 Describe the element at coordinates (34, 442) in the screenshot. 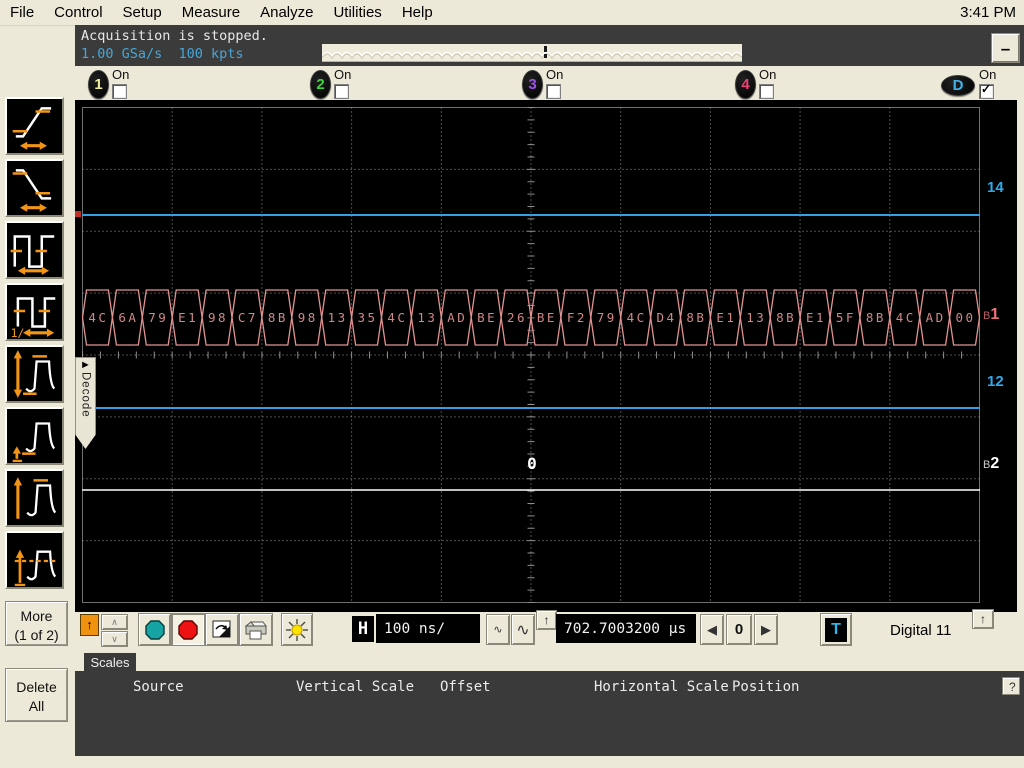

I see `minimum-icon` at that location.